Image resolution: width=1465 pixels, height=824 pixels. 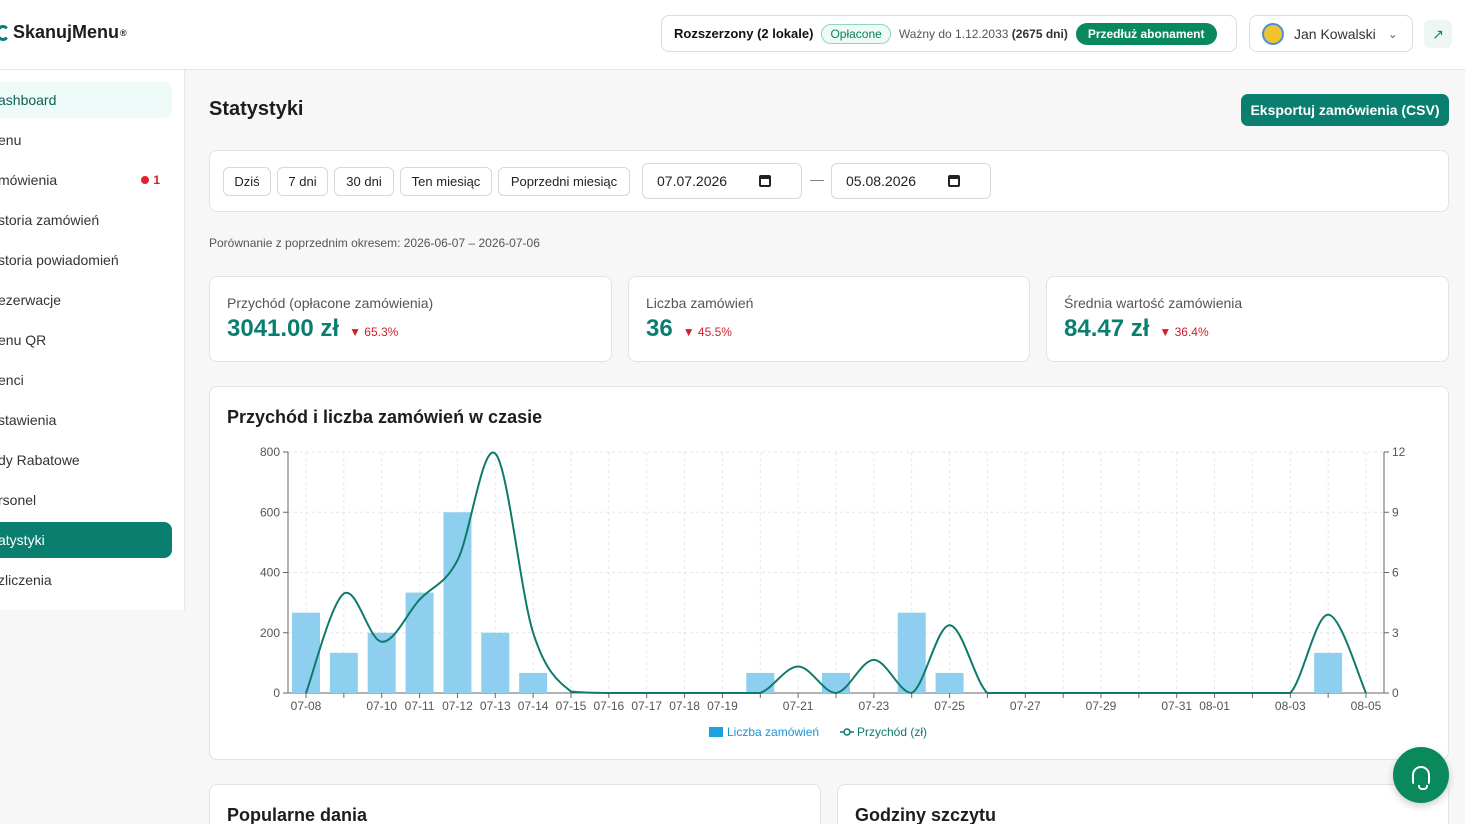 I want to click on stat-card-orders-count: Liczba zamówień 36 ▼ 45.5%, so click(x=829, y=319).